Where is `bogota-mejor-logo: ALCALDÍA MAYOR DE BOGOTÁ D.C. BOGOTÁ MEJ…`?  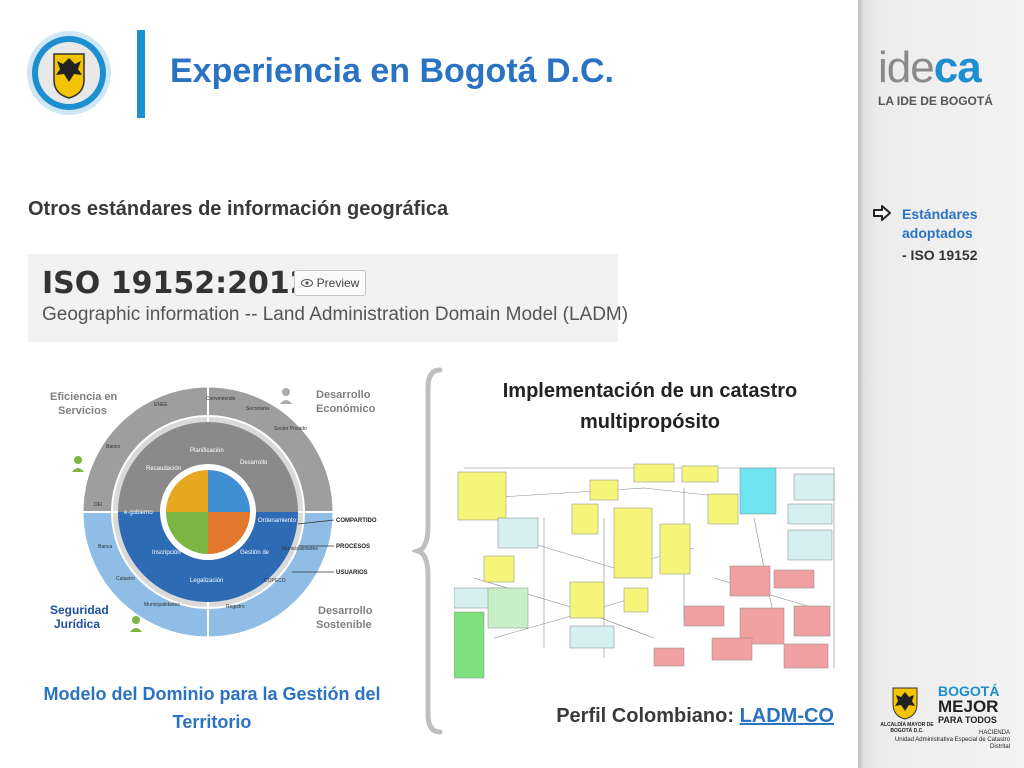 bogota-mejor-logo: ALCALDÍA MAYOR DE BOGOTÁ D.C. BOGOTÁ MEJ… is located at coordinates (945, 717).